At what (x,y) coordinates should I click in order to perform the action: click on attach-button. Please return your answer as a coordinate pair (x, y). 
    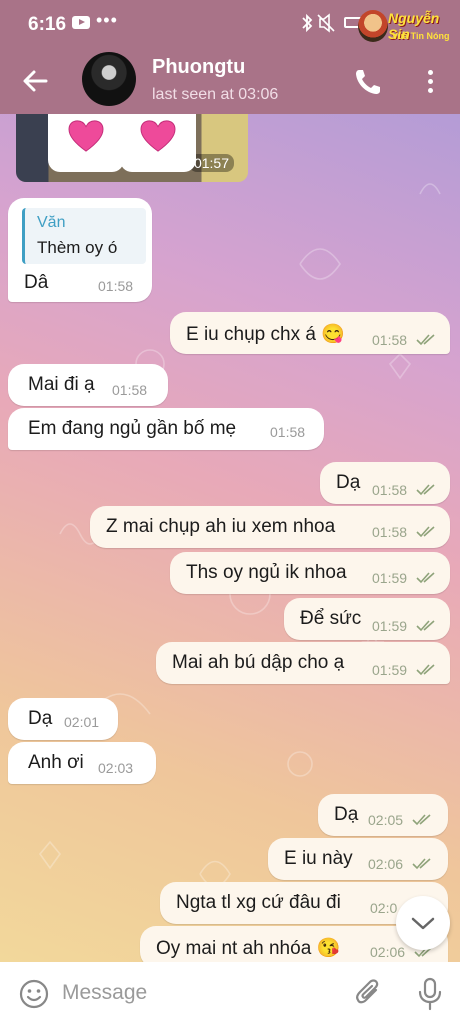
    Looking at the image, I should click on (369, 994).